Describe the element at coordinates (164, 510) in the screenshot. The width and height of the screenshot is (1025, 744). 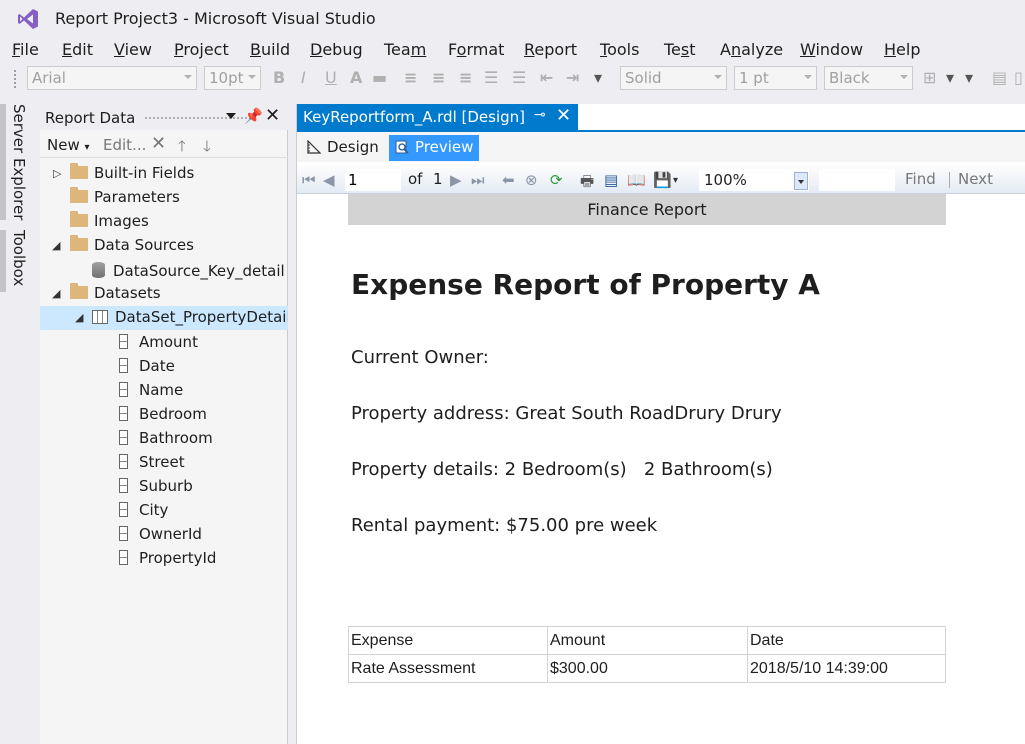
I see `field-node: City` at that location.